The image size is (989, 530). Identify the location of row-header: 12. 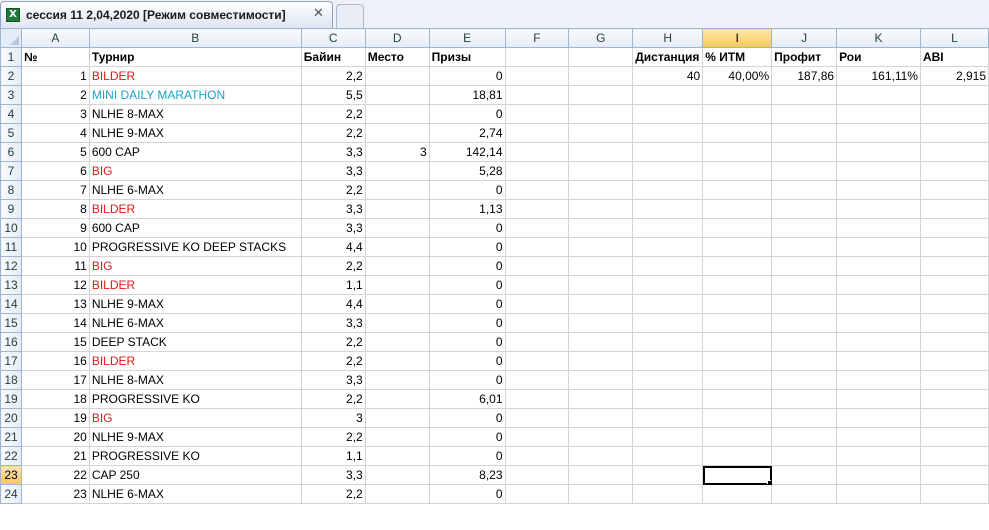
(11, 266).